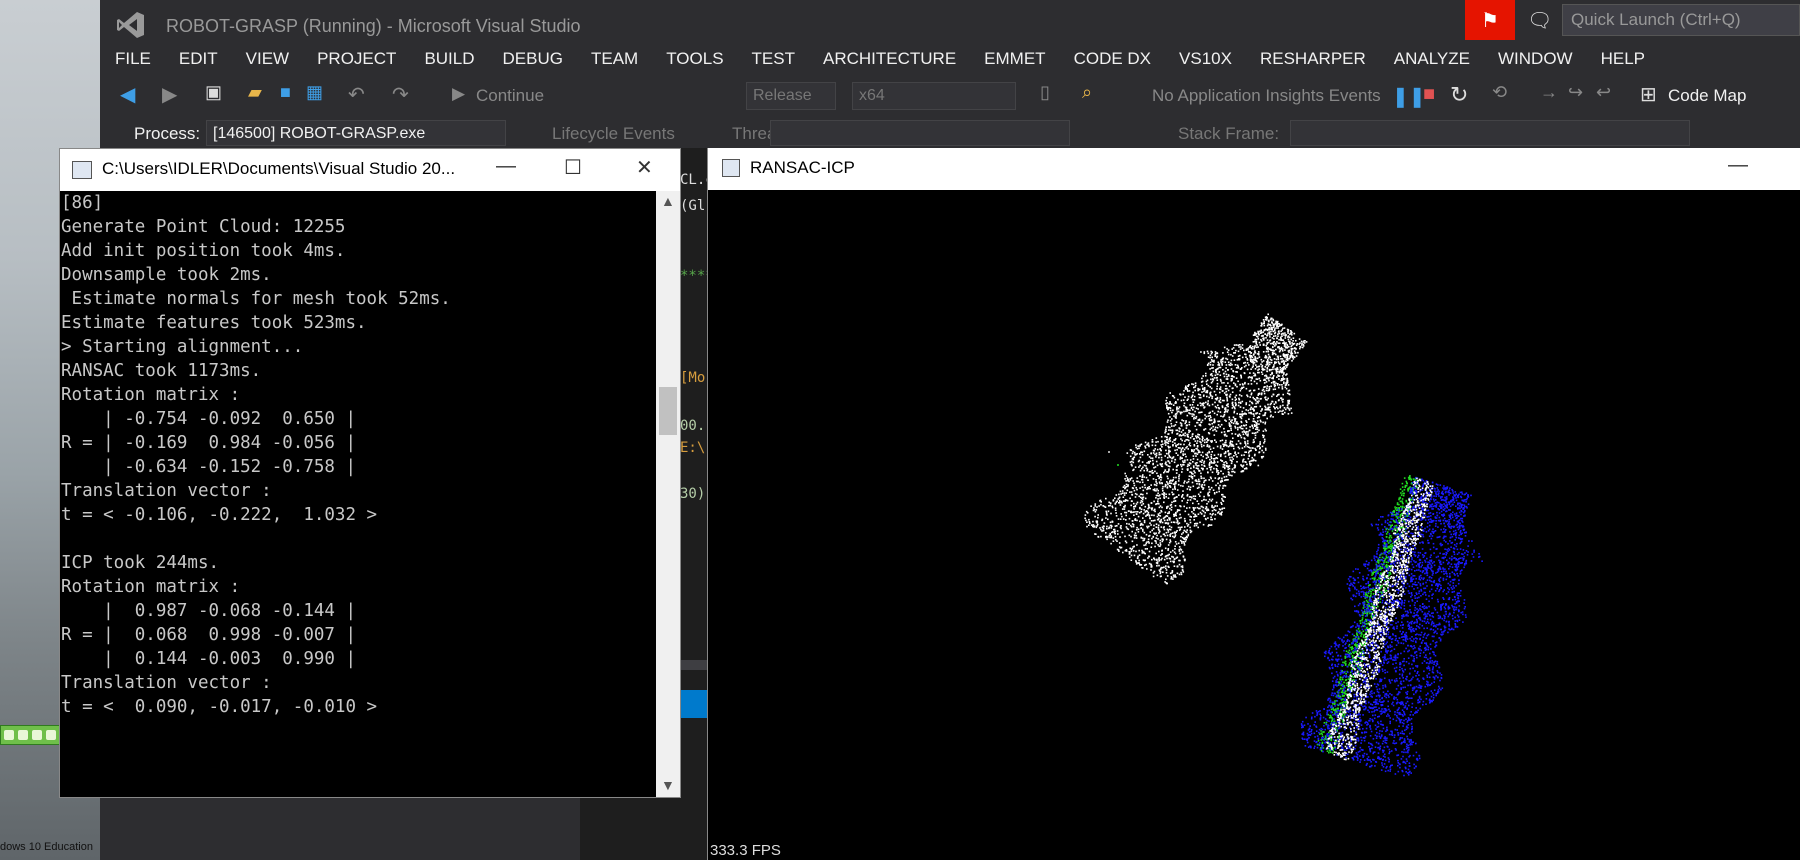 This screenshot has height=860, width=1800. What do you see at coordinates (1623, 61) in the screenshot?
I see `menu-help: HELP` at bounding box center [1623, 61].